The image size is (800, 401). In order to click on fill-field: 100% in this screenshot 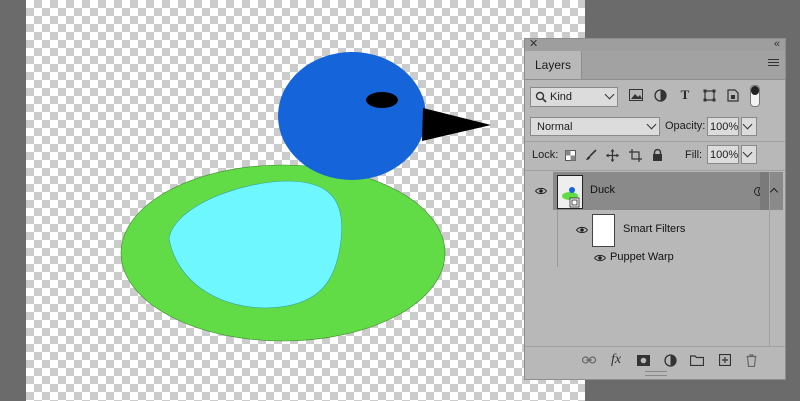, I will do `click(723, 154)`.